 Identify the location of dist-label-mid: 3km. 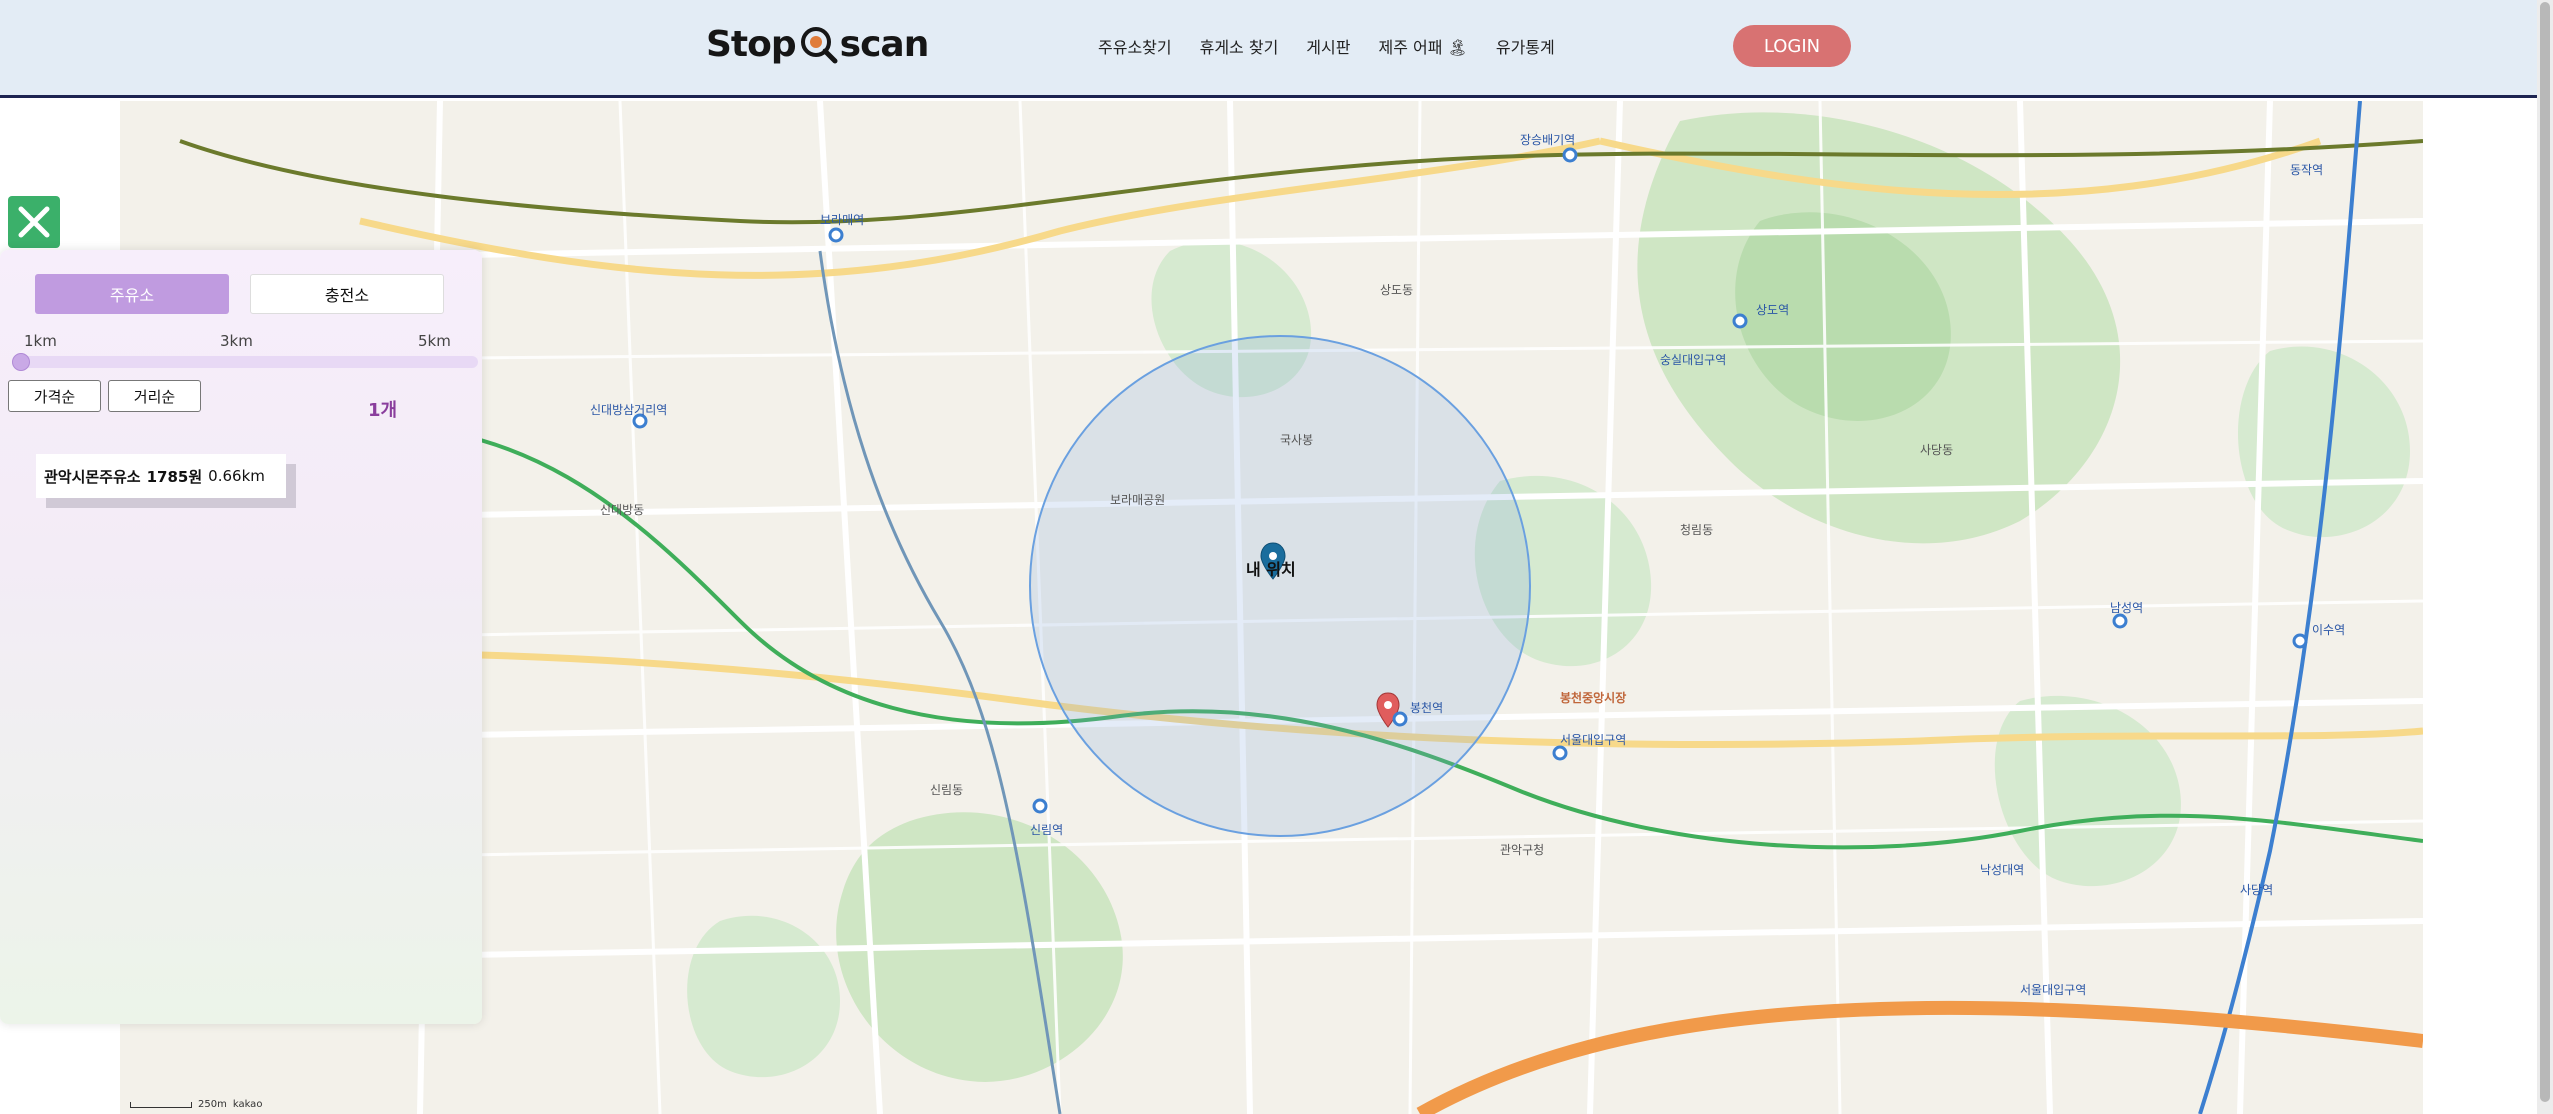
(236, 341).